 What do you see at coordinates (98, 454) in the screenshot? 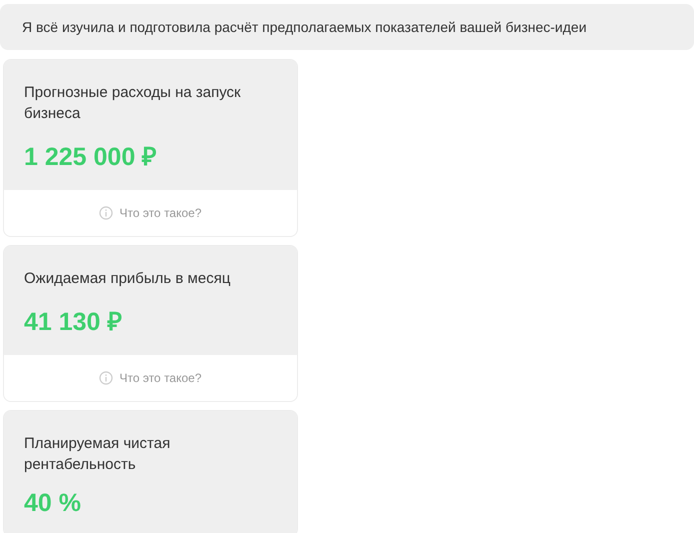
I see `metric-title: Планируемая чистая рентабельность` at bounding box center [98, 454].